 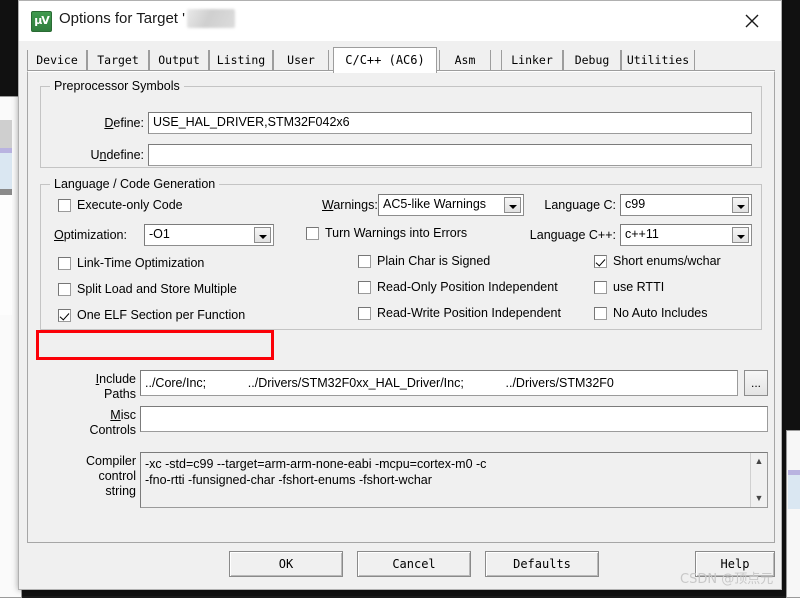 I want to click on use-rtti-box, so click(x=600, y=287).